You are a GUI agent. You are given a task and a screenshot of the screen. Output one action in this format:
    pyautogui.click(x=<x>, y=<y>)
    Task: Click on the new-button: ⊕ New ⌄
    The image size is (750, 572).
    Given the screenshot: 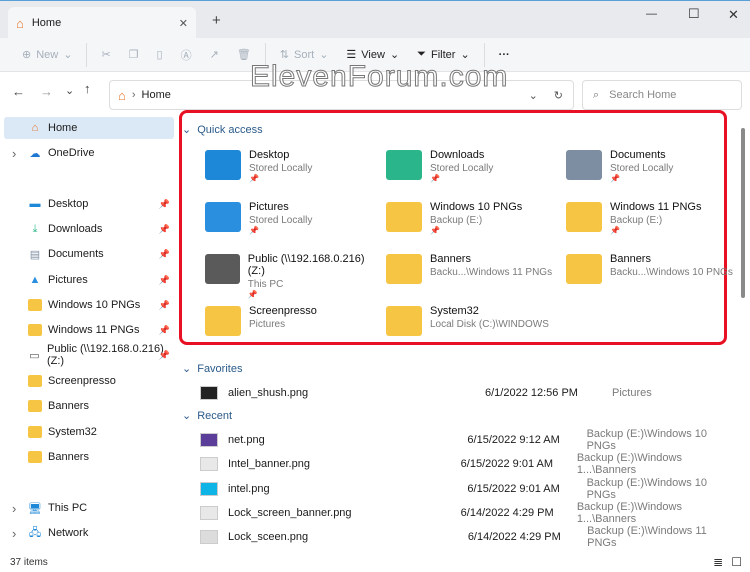 What is the action you would take?
    pyautogui.click(x=47, y=55)
    